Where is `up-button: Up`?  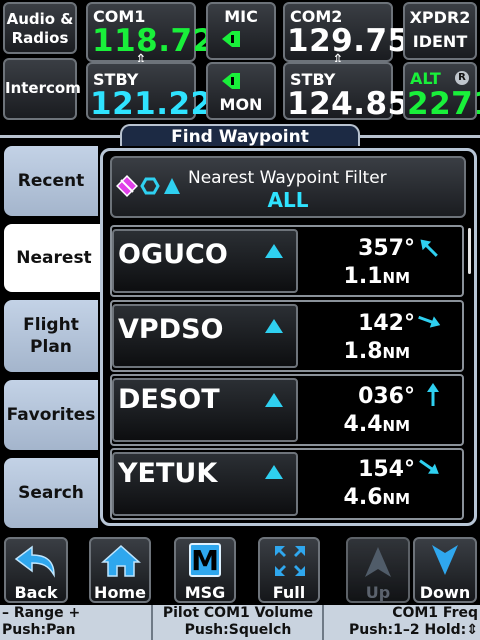 up-button: Up is located at coordinates (378, 570).